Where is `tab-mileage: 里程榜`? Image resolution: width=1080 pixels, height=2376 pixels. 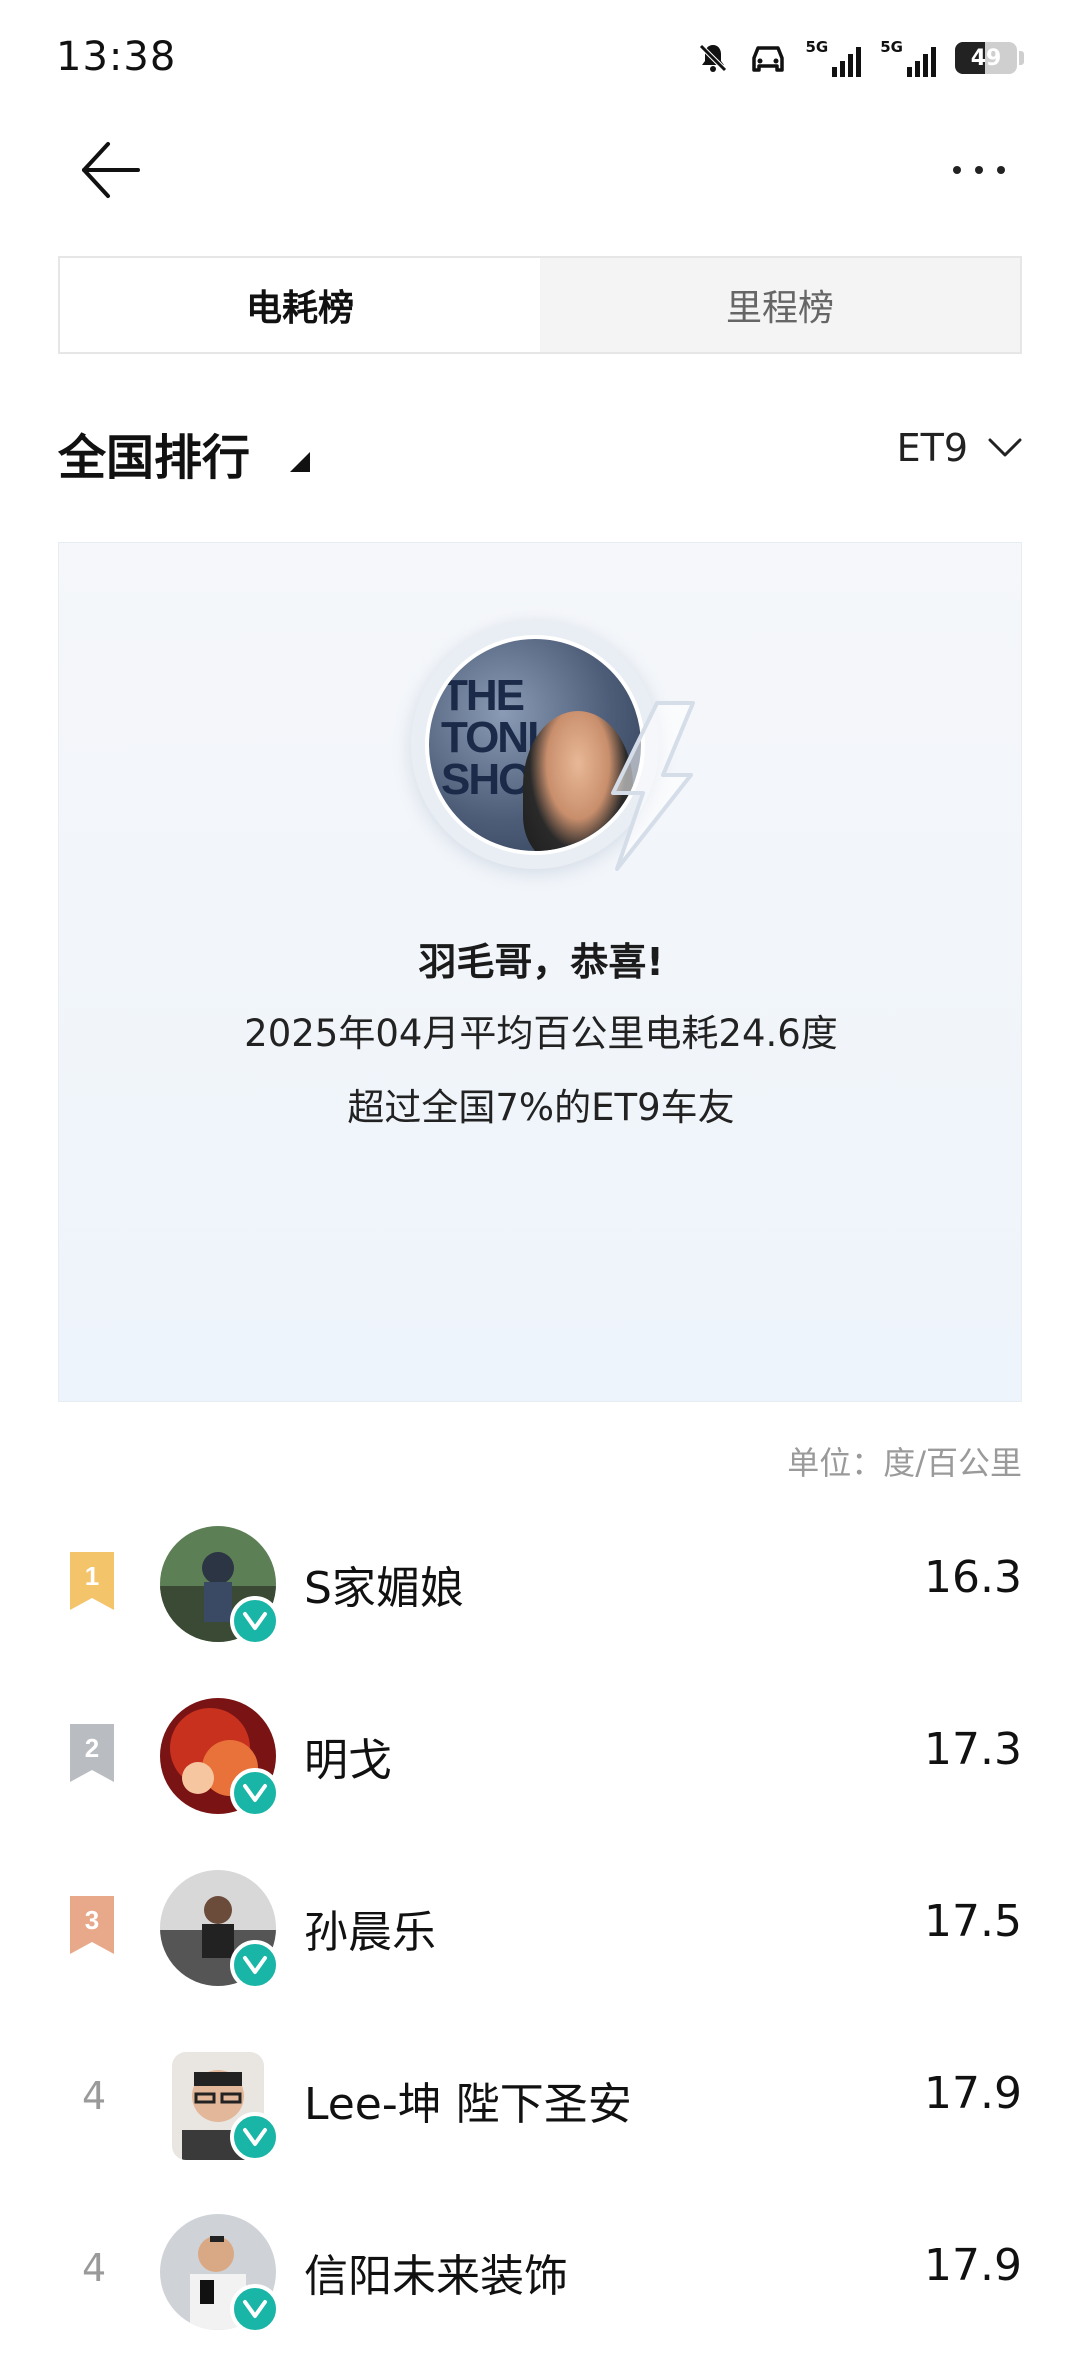 tab-mileage: 里程榜 is located at coordinates (780, 305).